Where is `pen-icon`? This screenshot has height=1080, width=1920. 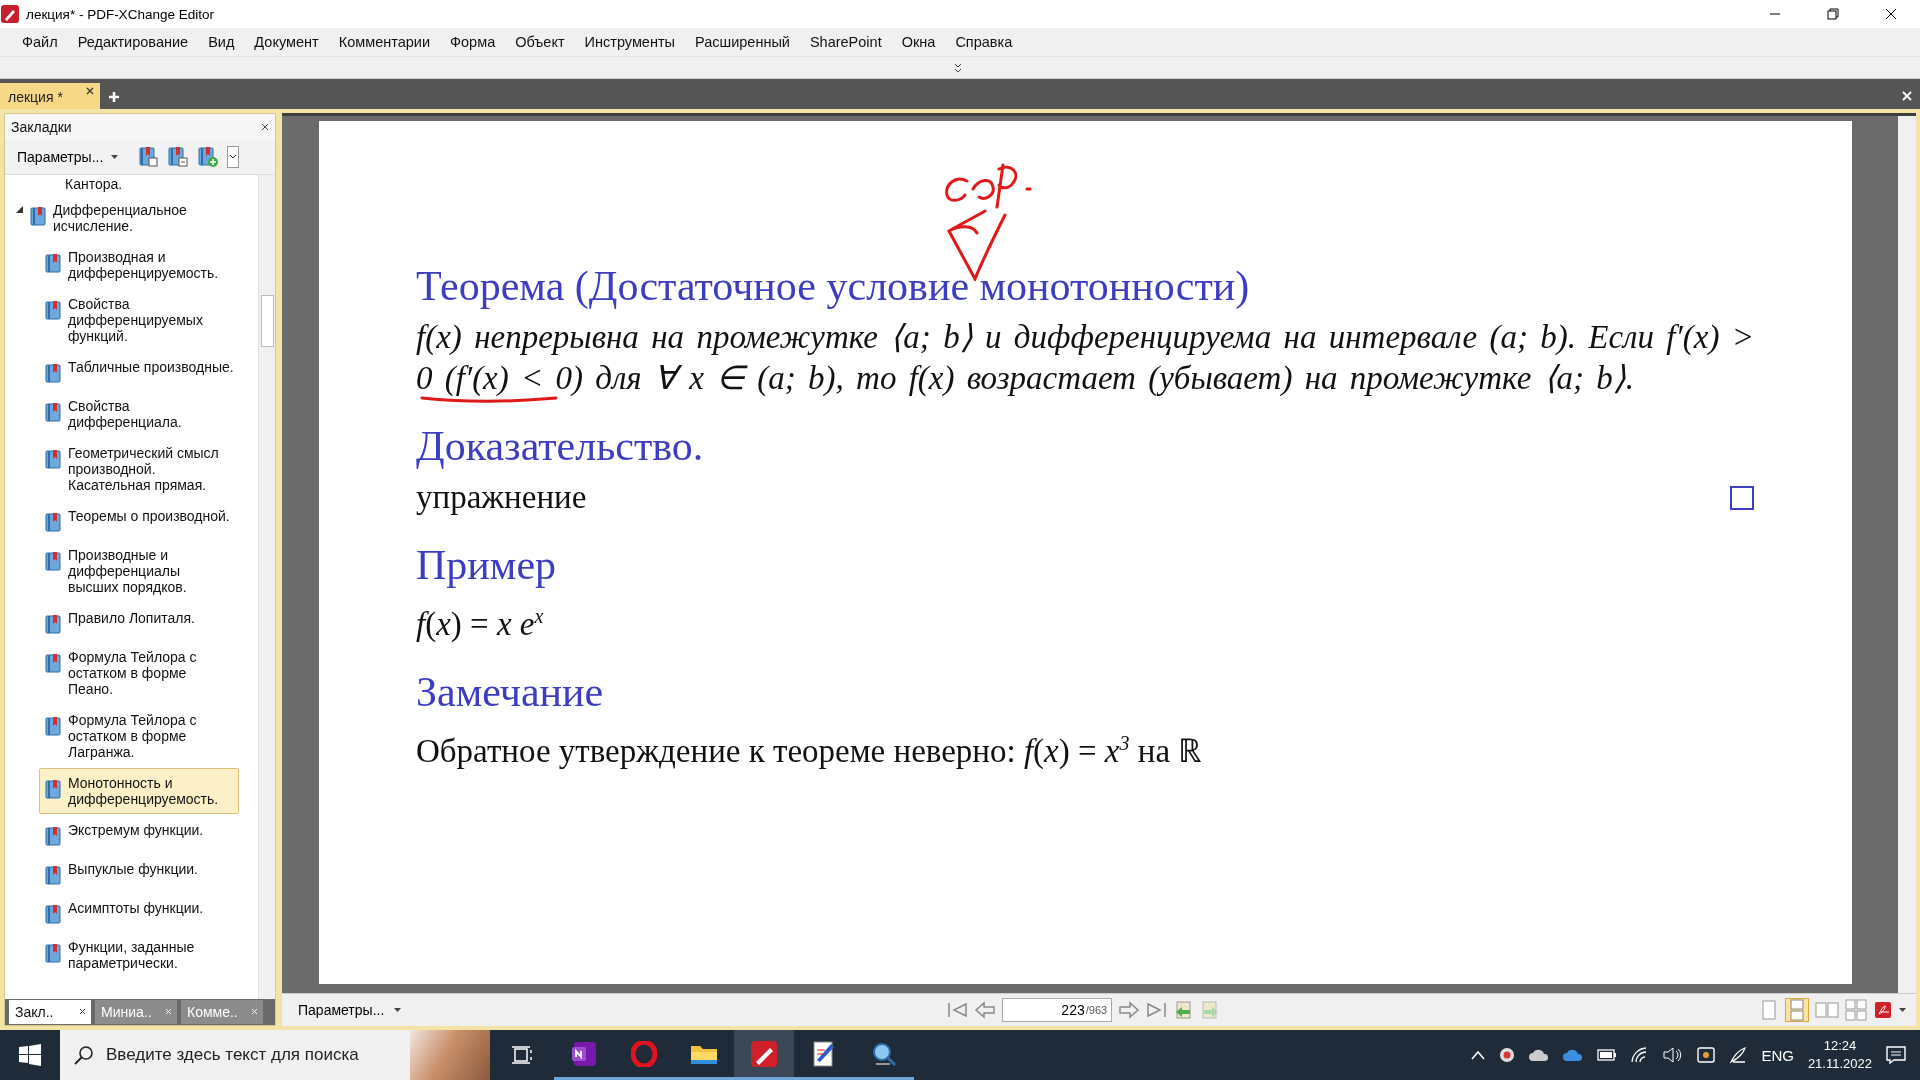 pen-icon is located at coordinates (1738, 1055).